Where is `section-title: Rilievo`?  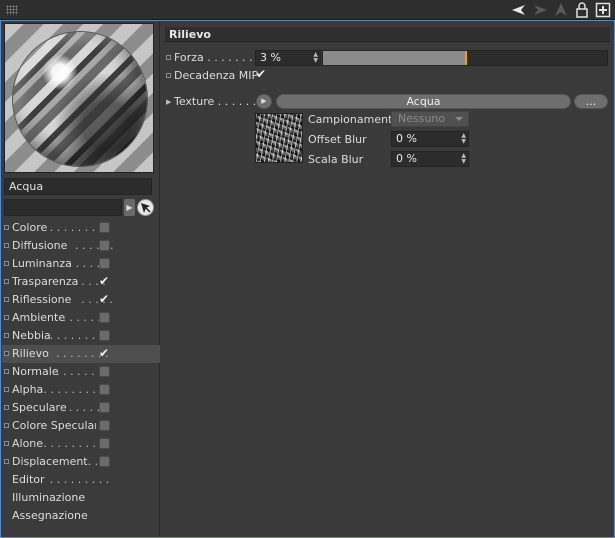 section-title: Rilievo is located at coordinates (387, 34).